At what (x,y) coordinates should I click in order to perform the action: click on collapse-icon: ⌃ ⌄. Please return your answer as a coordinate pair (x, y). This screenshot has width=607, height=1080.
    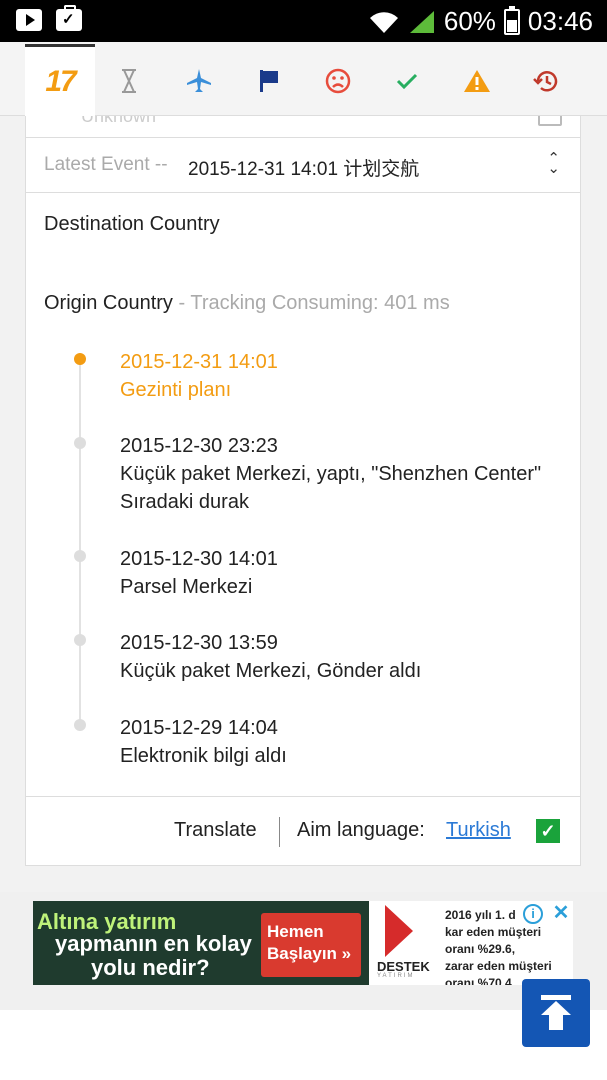
    Looking at the image, I should click on (553, 163).